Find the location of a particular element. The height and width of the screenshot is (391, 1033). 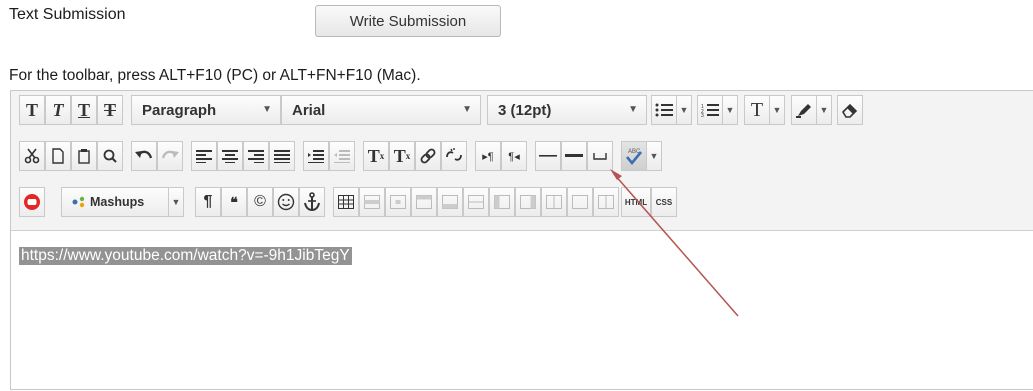

outdent-button is located at coordinates (342, 156).